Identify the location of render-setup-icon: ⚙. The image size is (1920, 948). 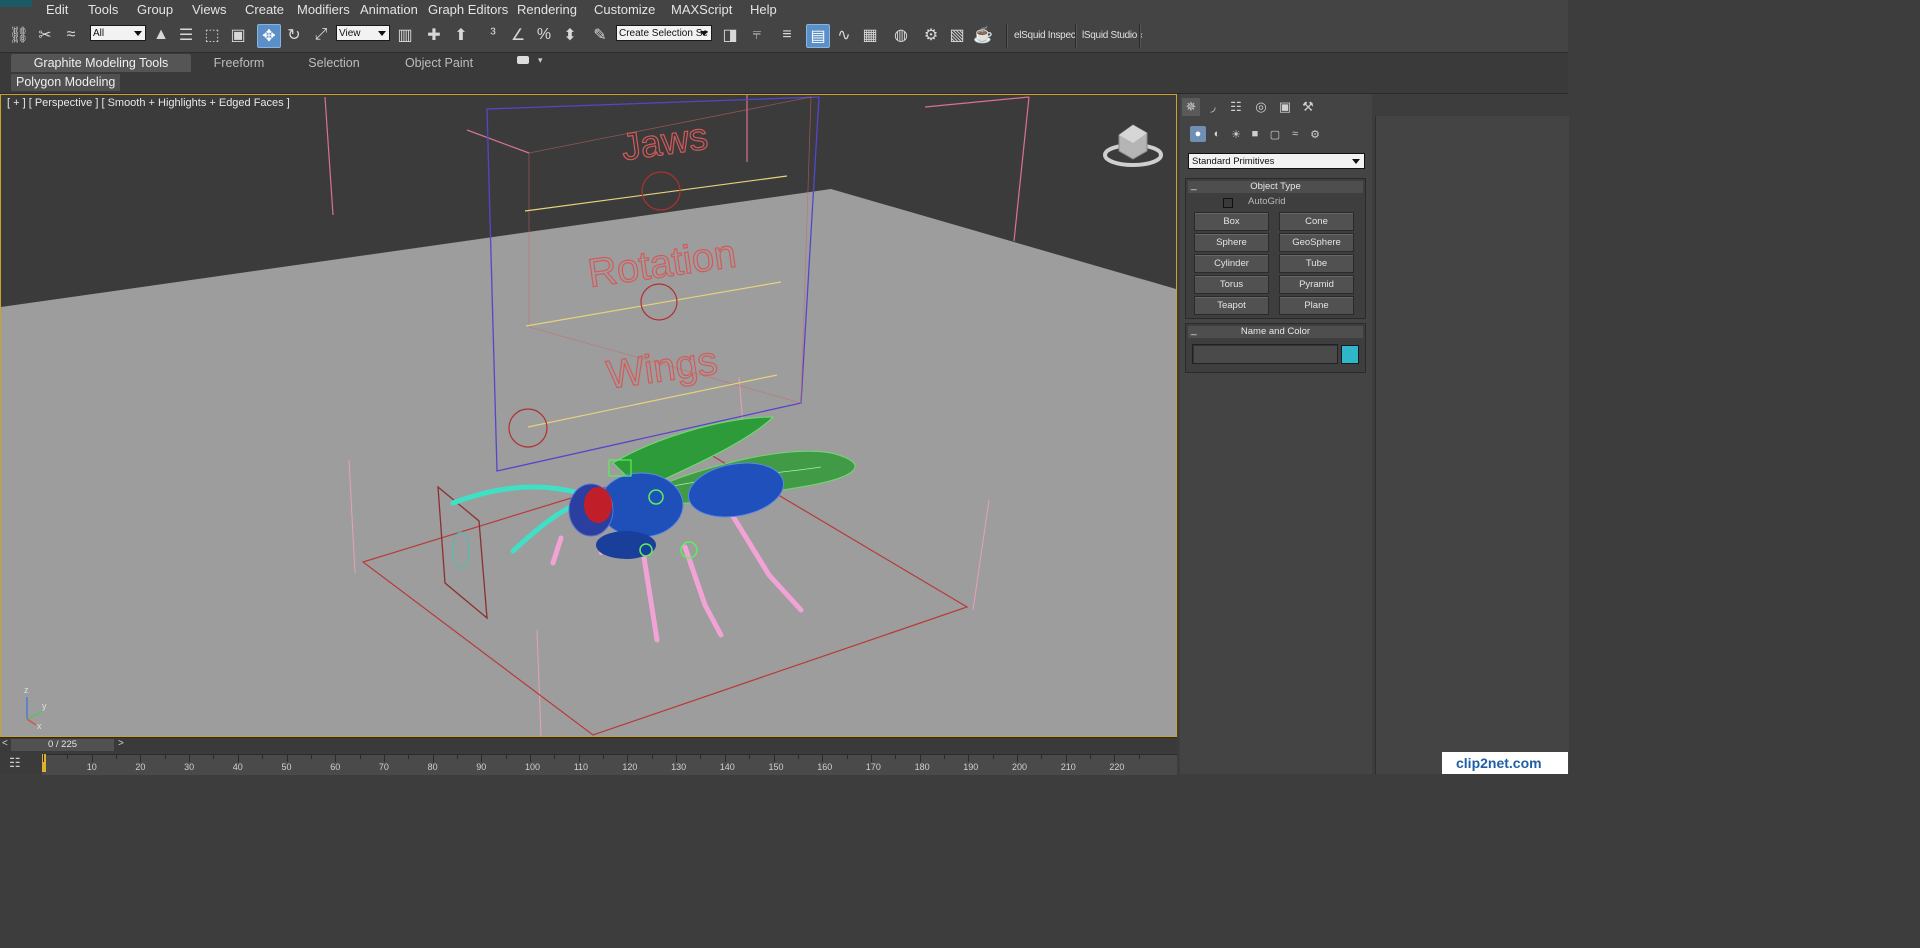
(931, 35).